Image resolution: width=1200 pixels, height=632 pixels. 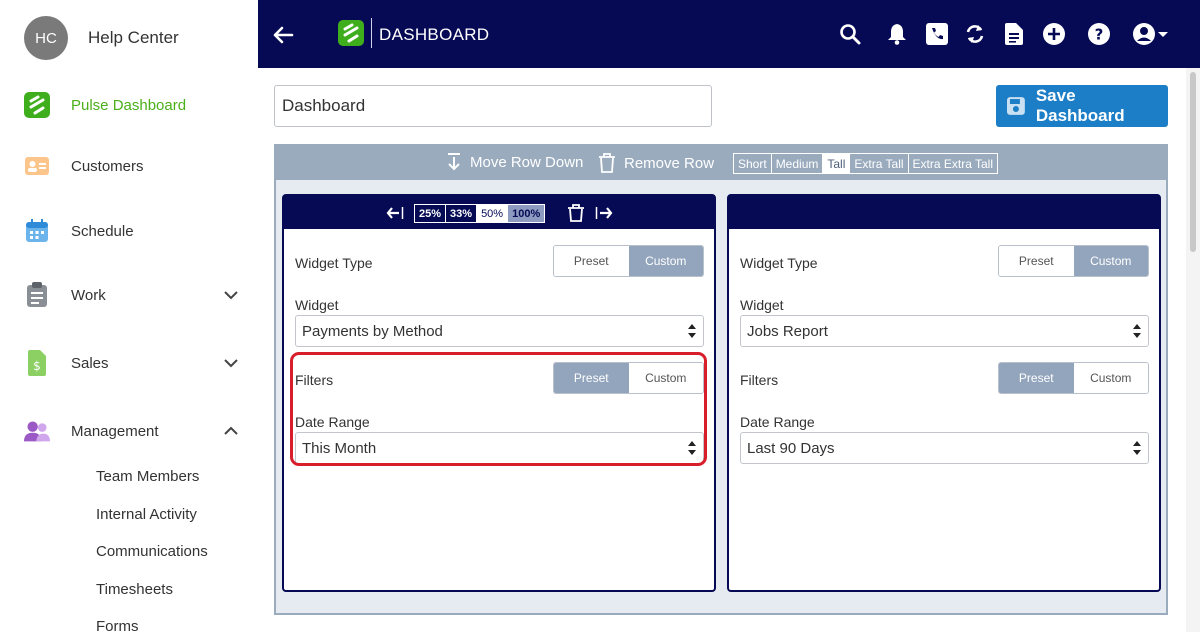 I want to click on sidebar-subitem-timesheets: Timesheets, so click(x=134, y=589).